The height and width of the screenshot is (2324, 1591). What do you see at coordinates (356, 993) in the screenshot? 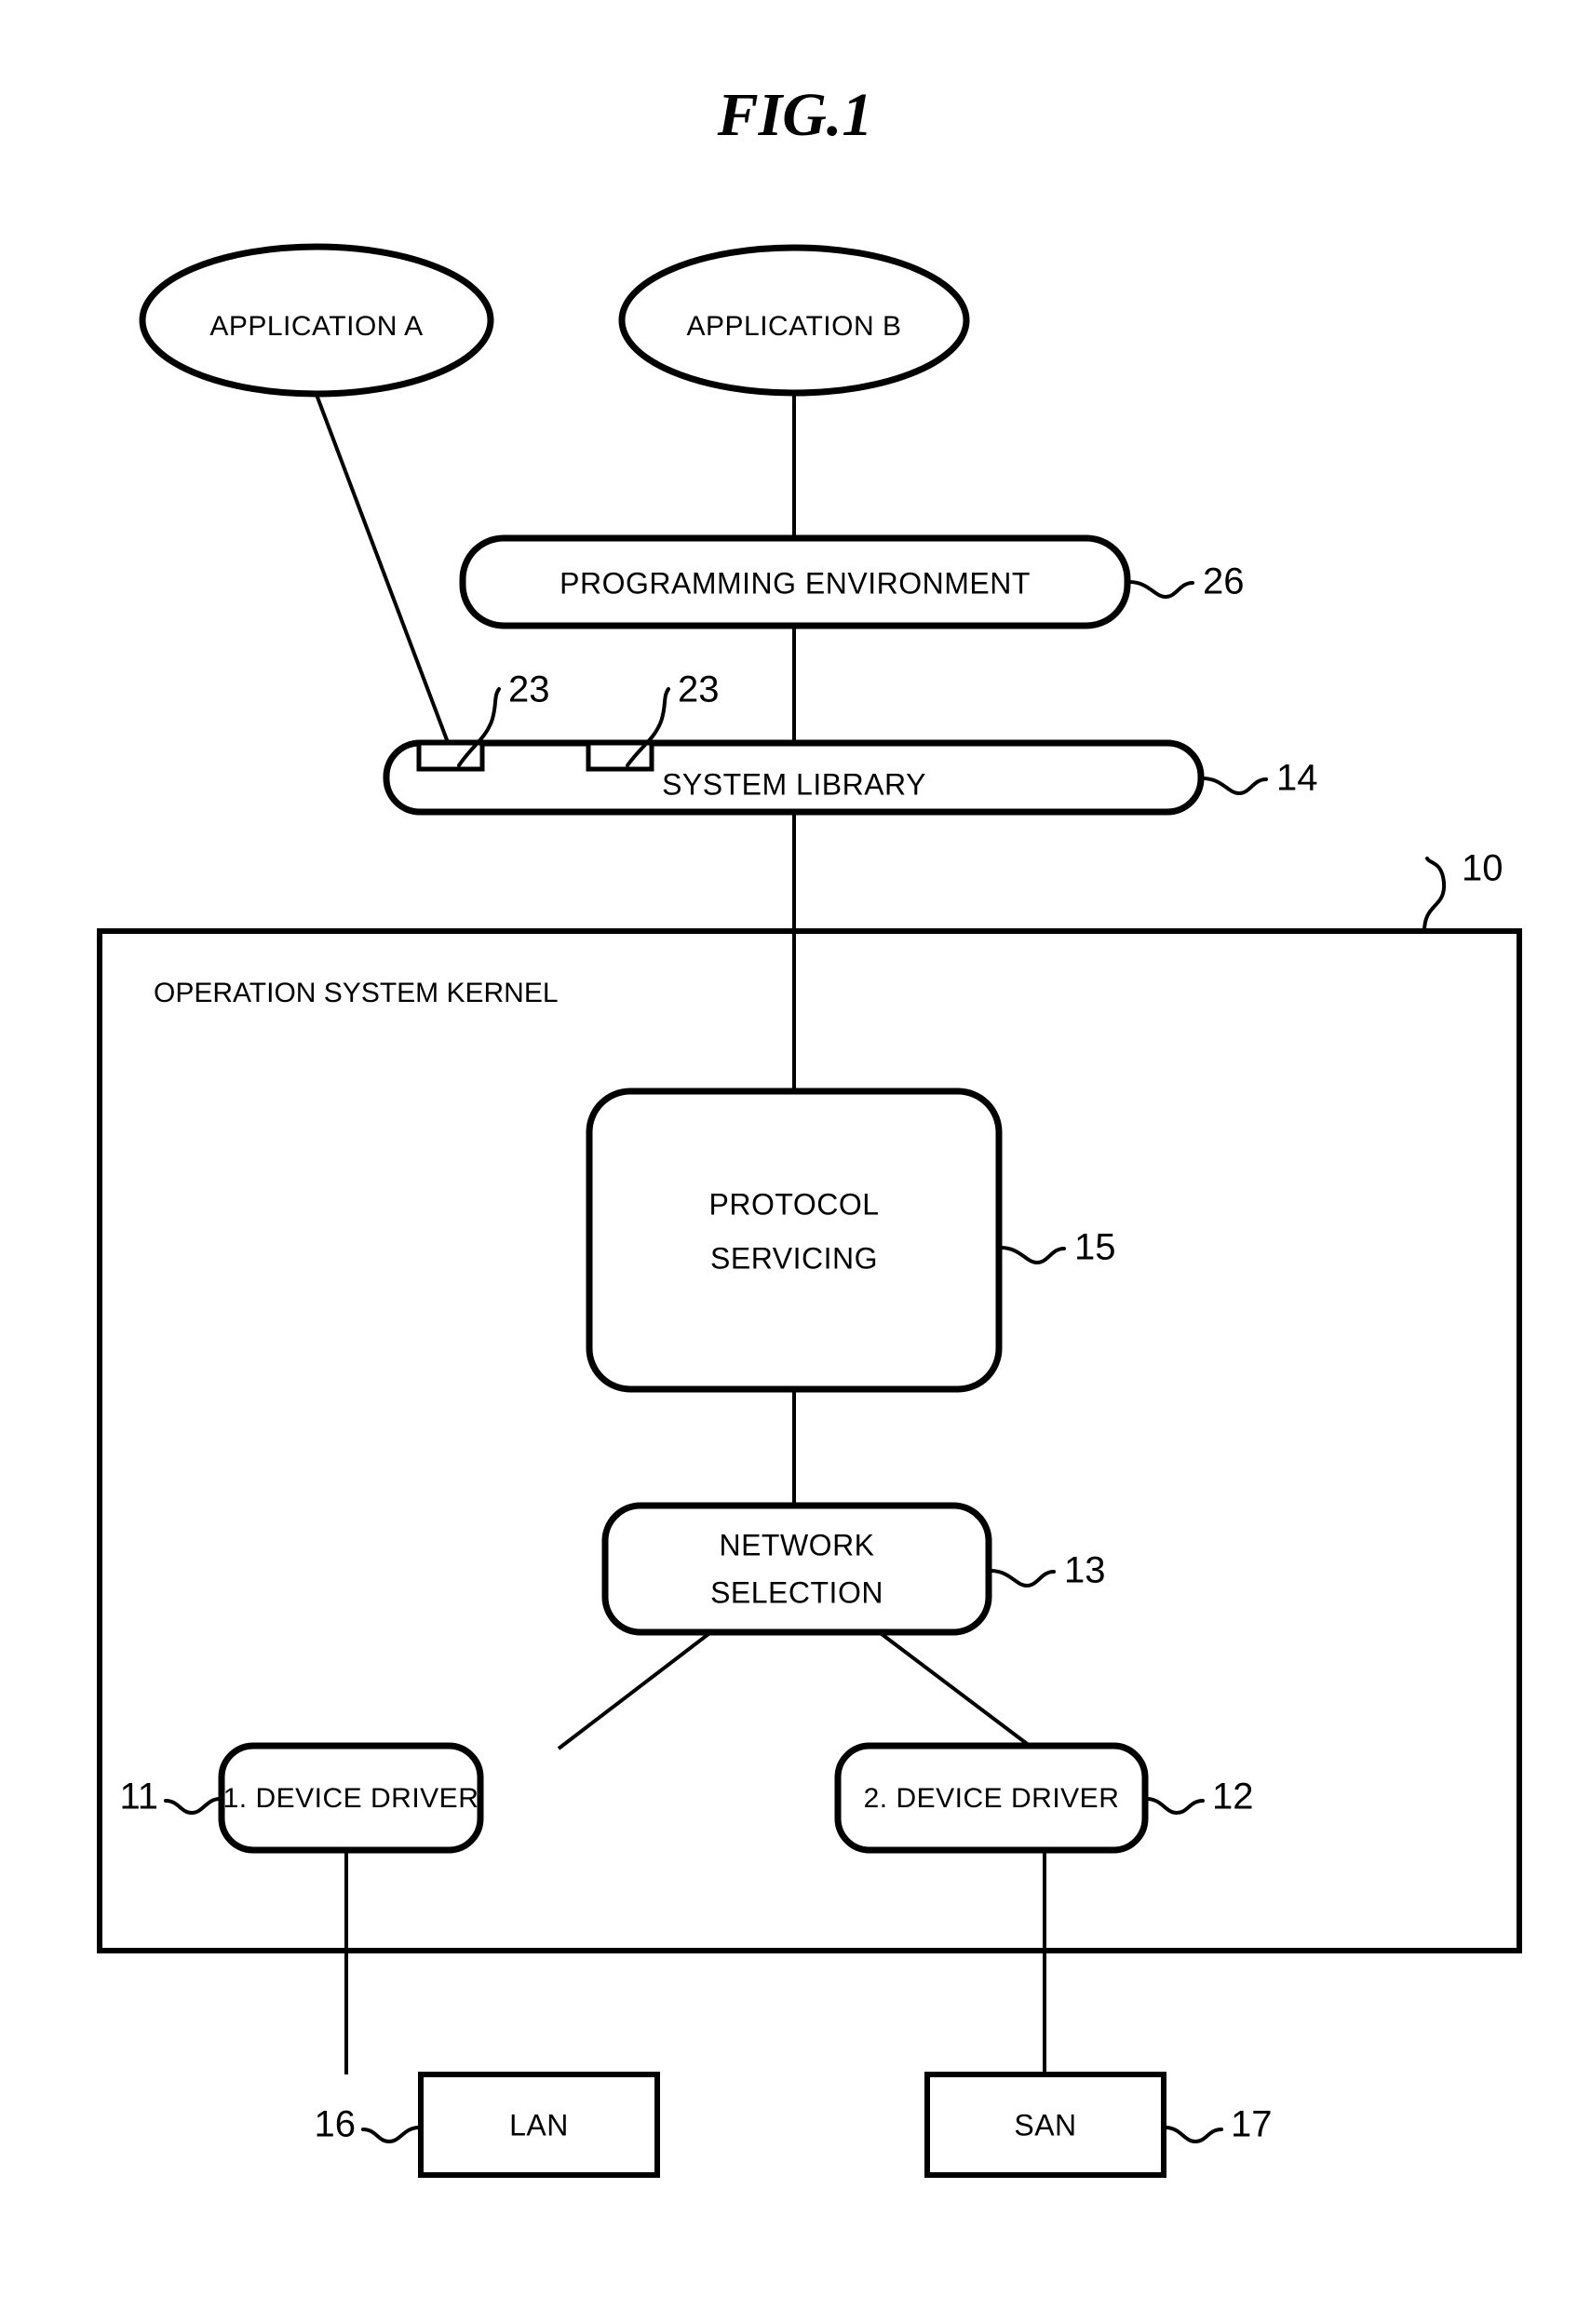
I see `os-kernel-label: OPERATION SYSTEM KERNEL` at bounding box center [356, 993].